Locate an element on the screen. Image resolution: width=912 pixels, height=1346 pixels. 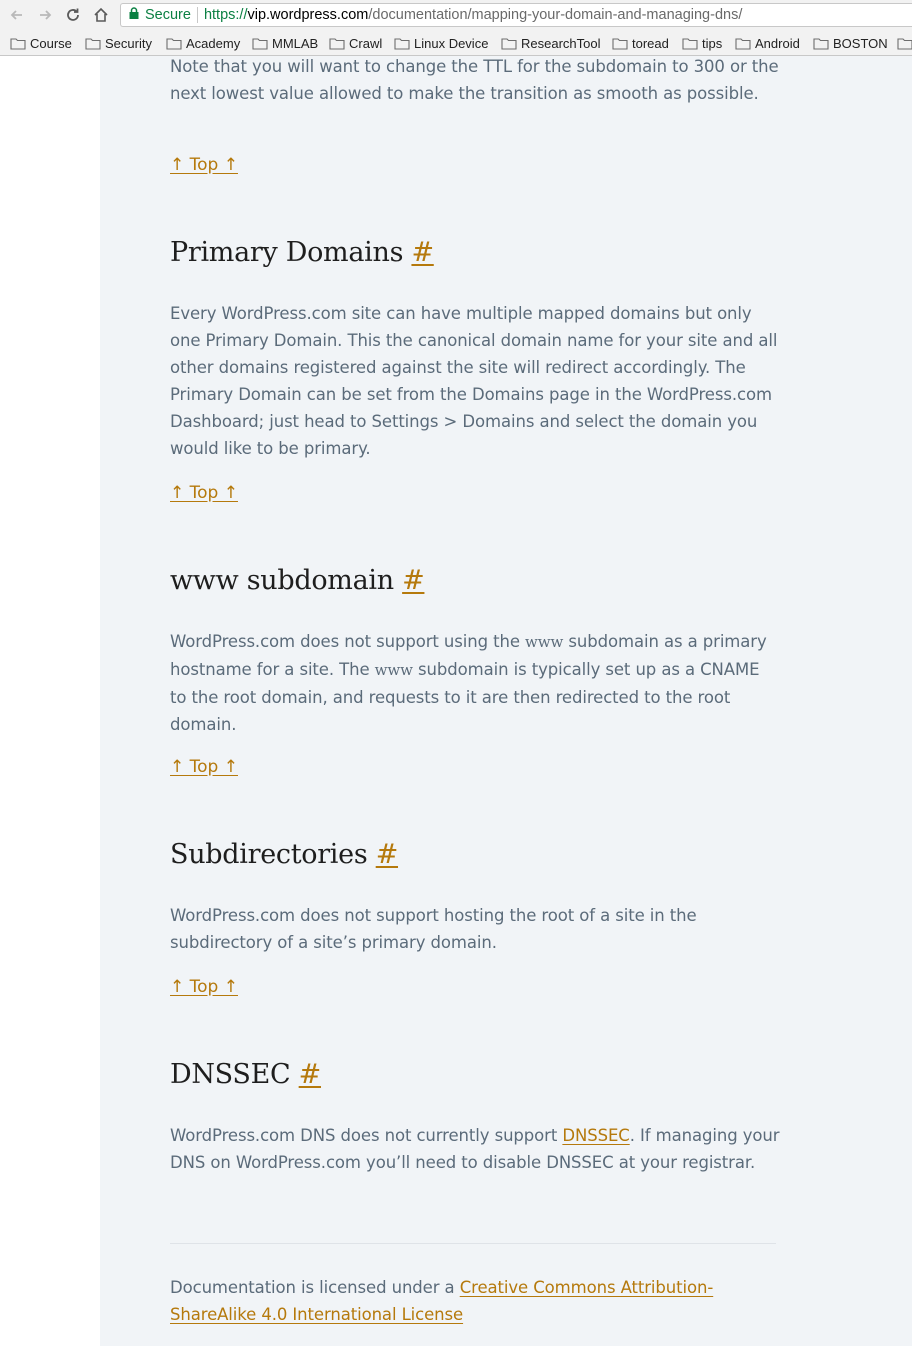
home-icon is located at coordinates (101, 14).